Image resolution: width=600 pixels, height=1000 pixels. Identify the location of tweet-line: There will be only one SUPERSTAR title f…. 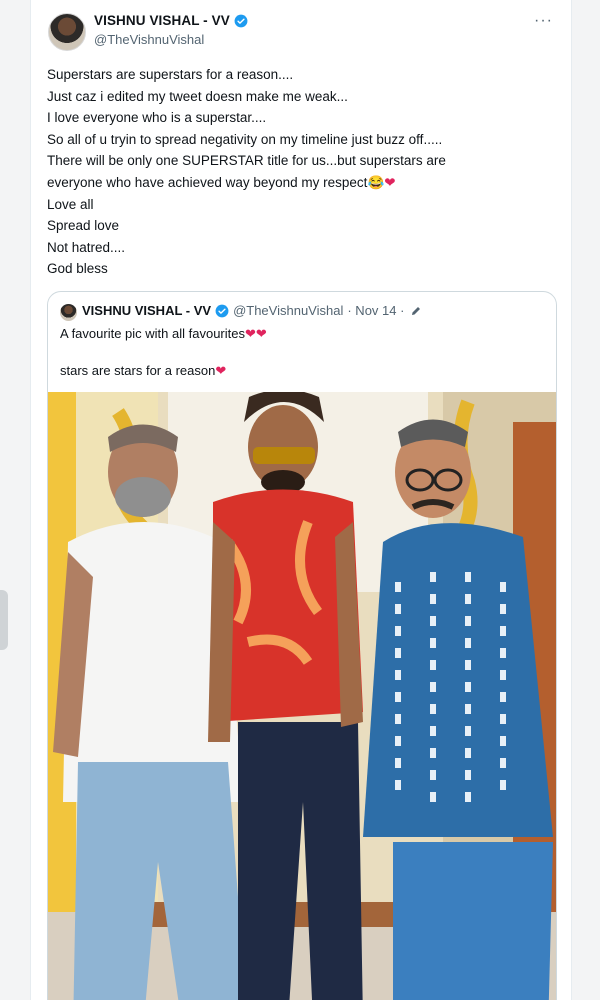
(246, 161).